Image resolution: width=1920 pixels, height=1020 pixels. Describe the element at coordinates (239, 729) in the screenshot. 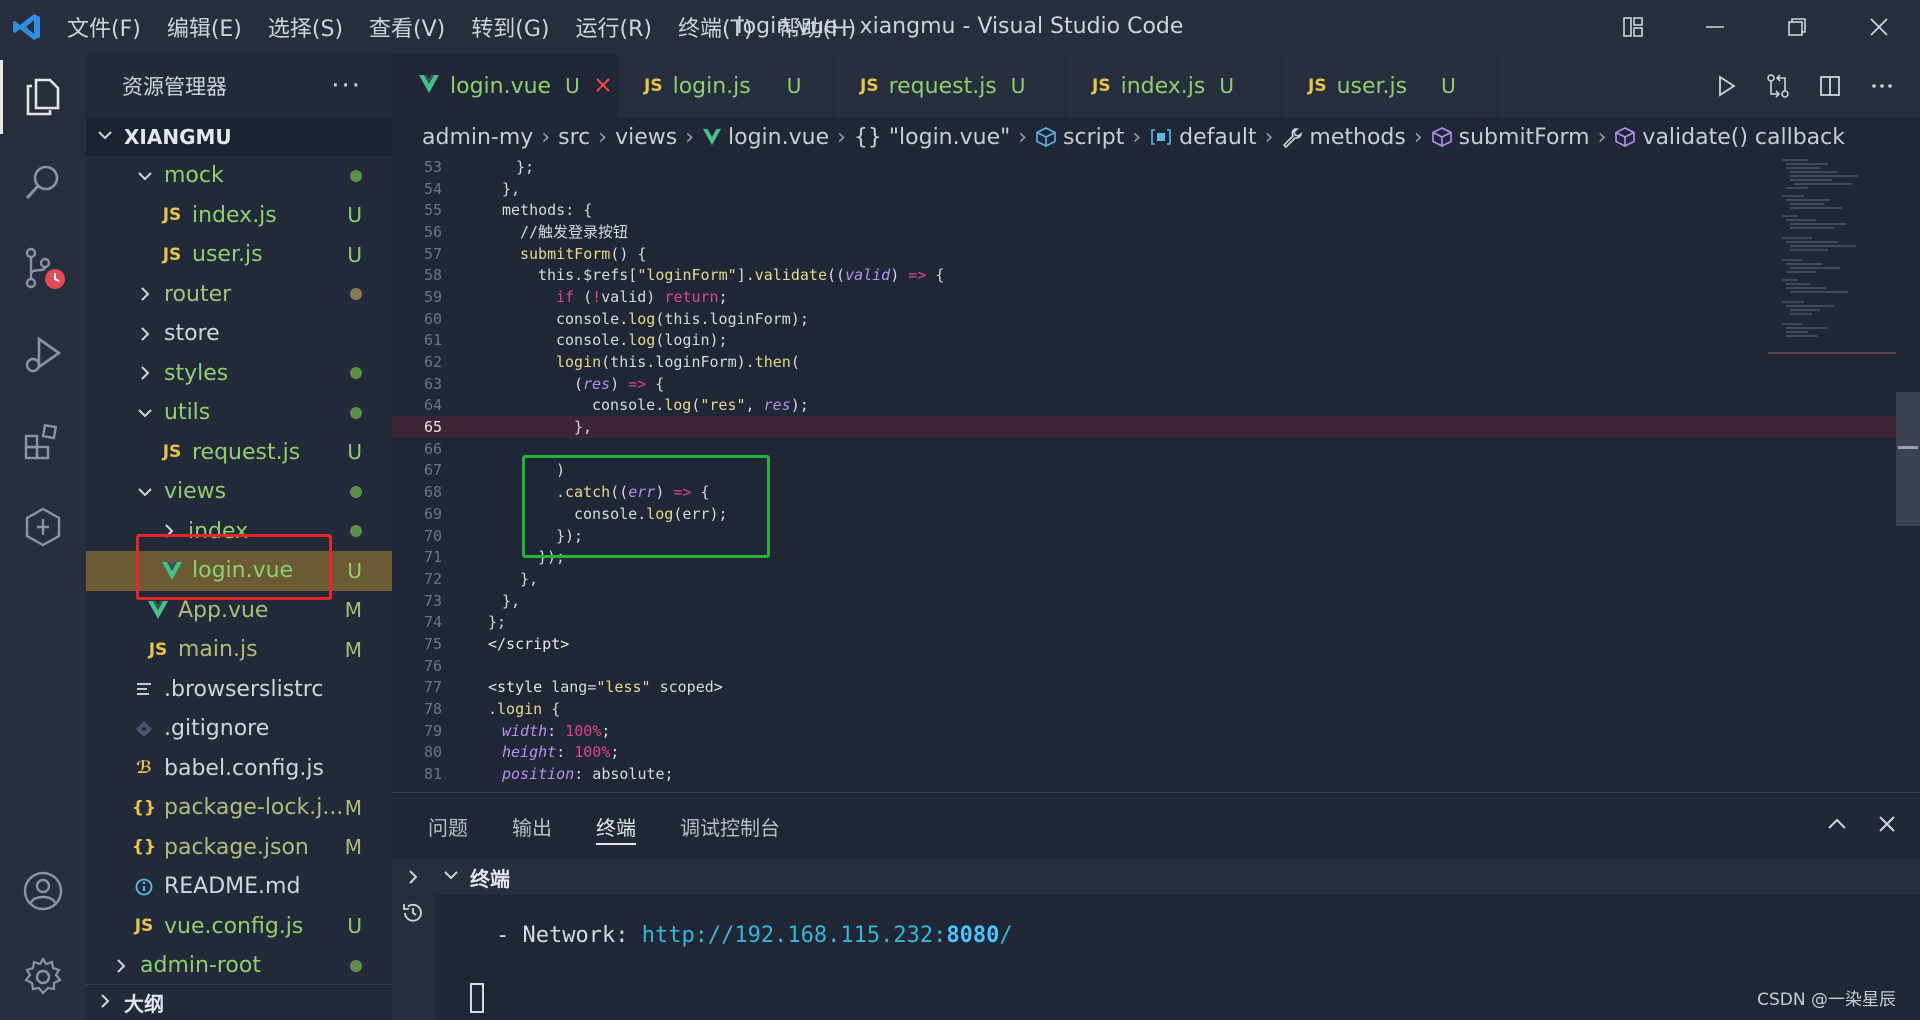

I see `file-gitignore: .gitignore` at that location.